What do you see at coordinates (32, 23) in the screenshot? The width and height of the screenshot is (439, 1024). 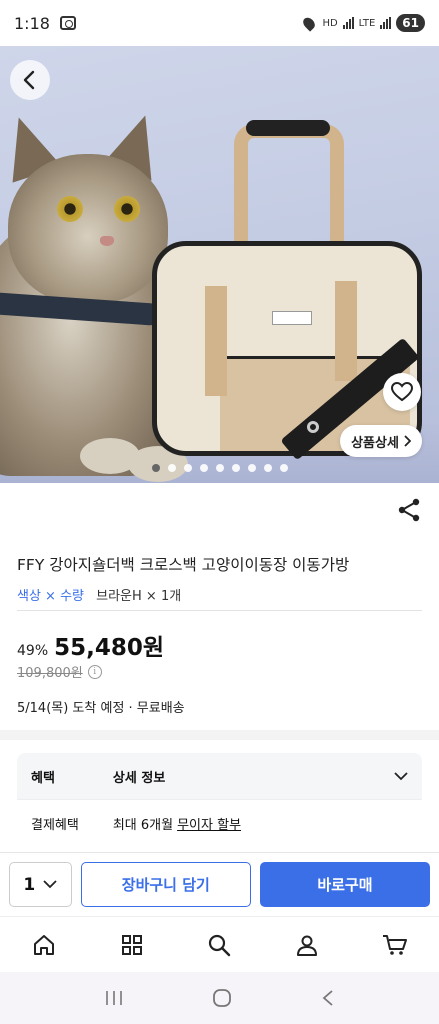 I see `status-time: 1:18` at bounding box center [32, 23].